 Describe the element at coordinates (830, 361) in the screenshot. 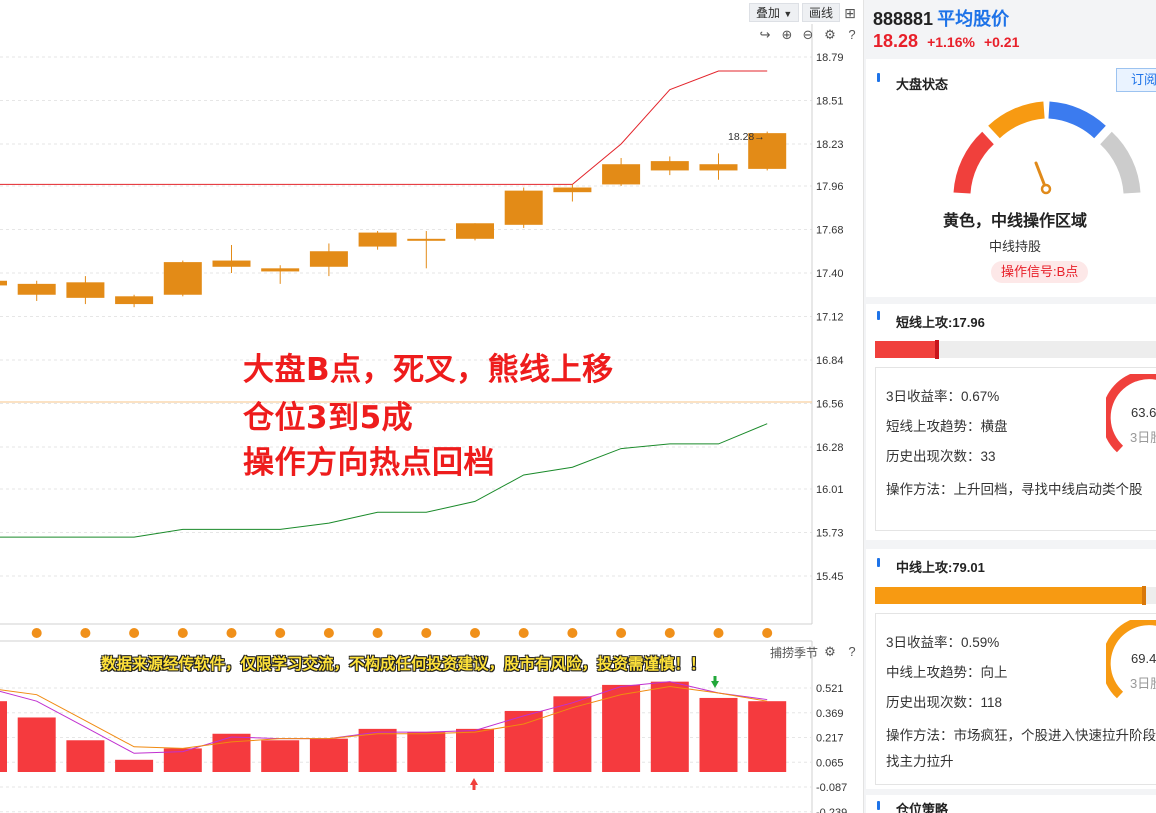

I see `price-tick-label: 16.84` at that location.